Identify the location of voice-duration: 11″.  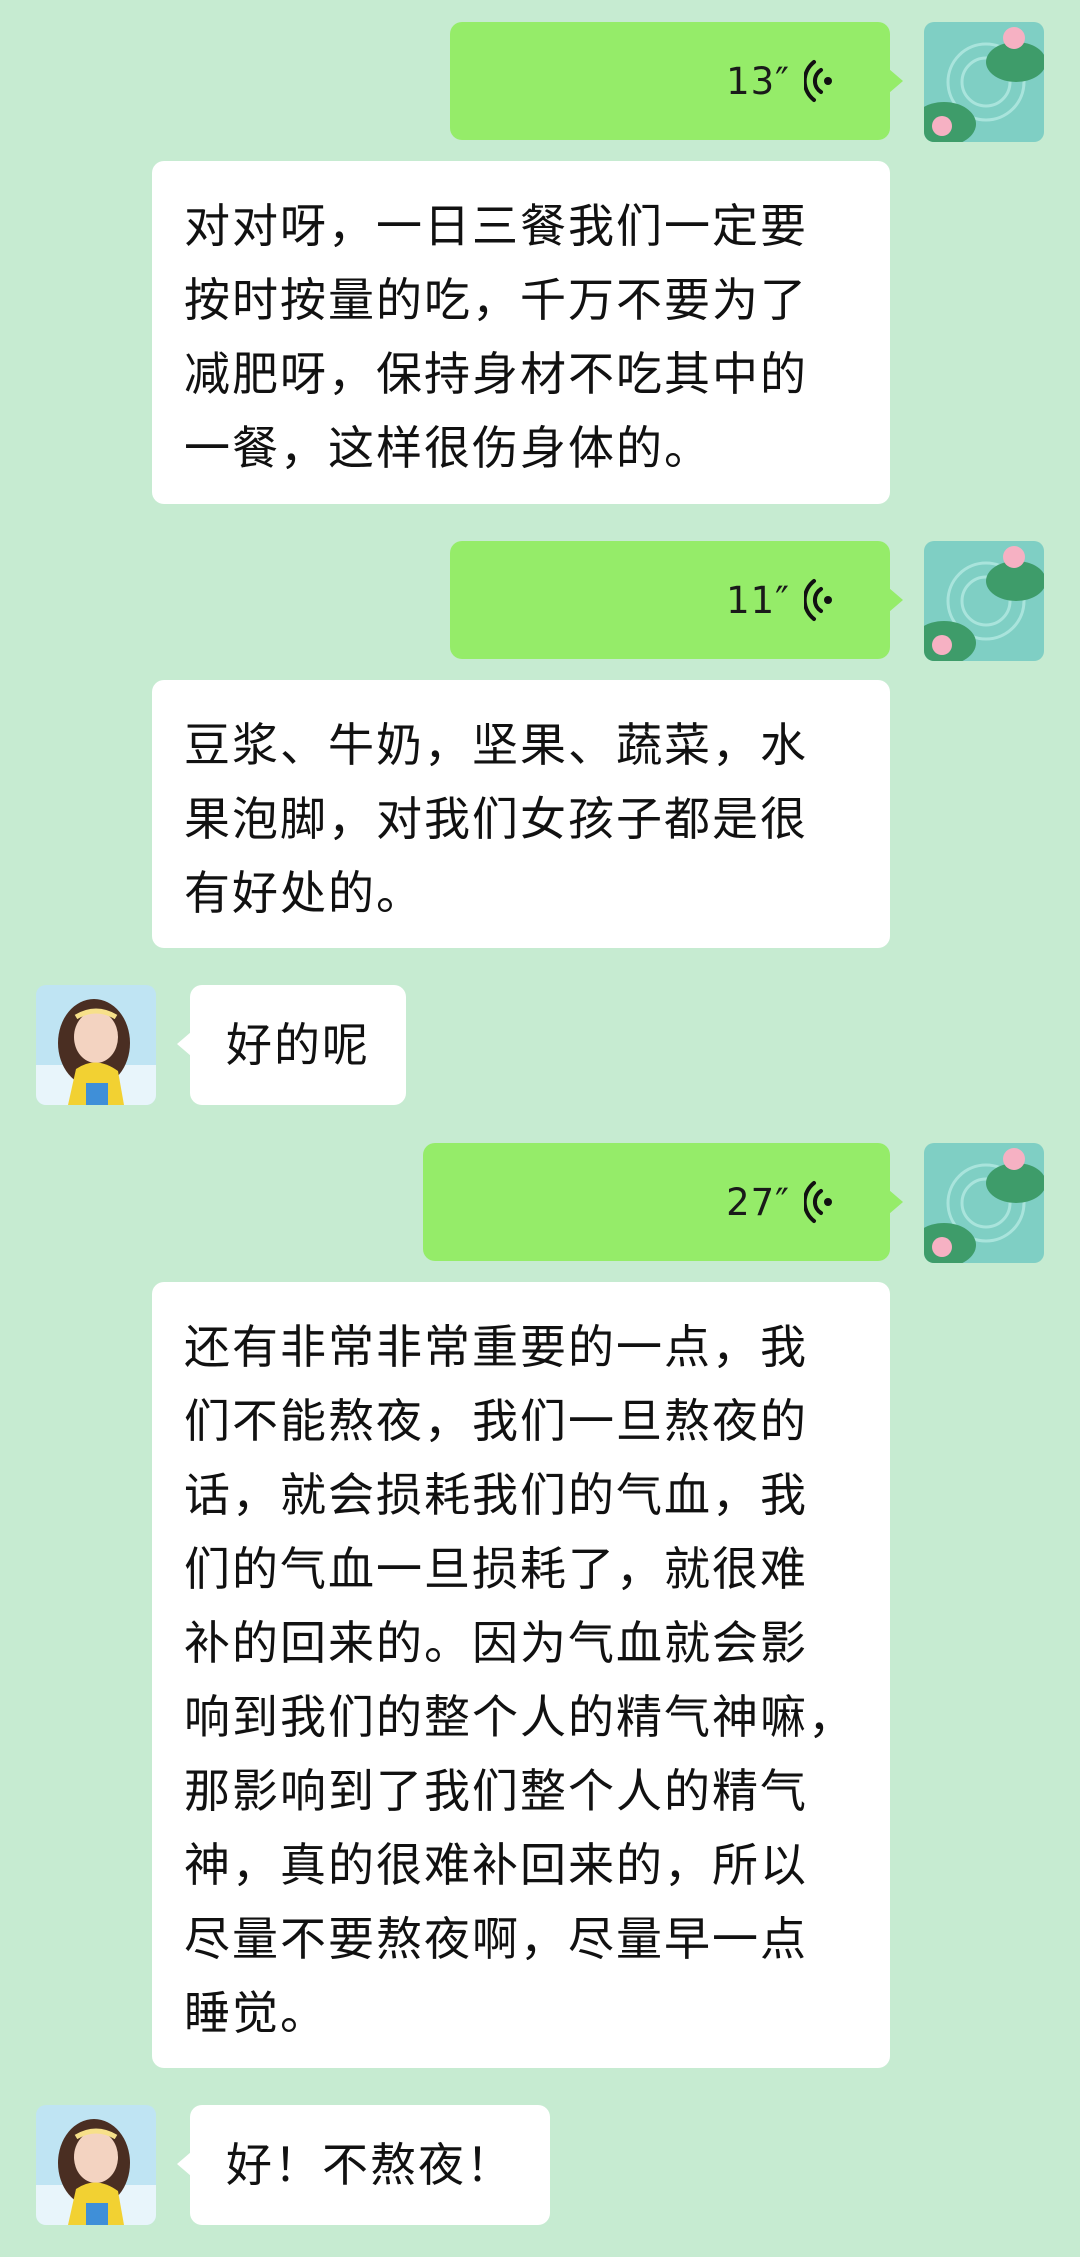
(758, 600).